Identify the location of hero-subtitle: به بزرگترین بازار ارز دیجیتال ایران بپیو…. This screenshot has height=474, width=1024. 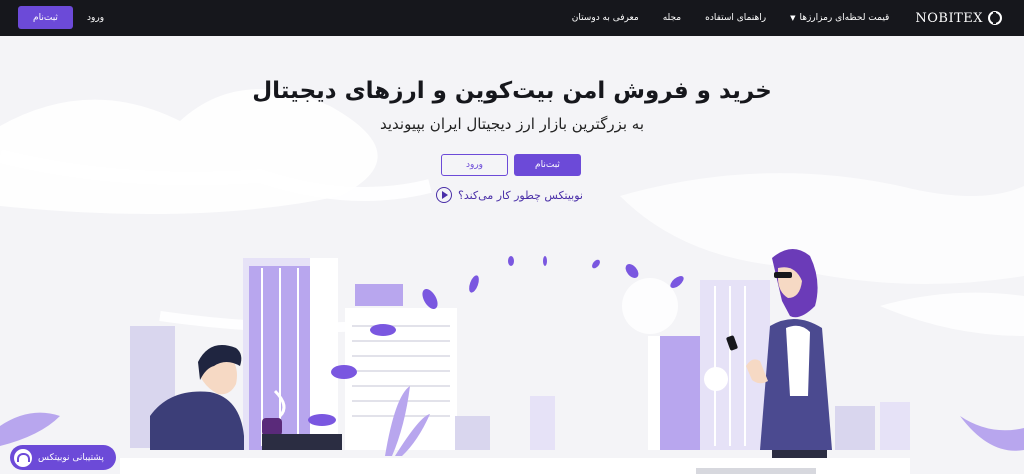
(512, 124).